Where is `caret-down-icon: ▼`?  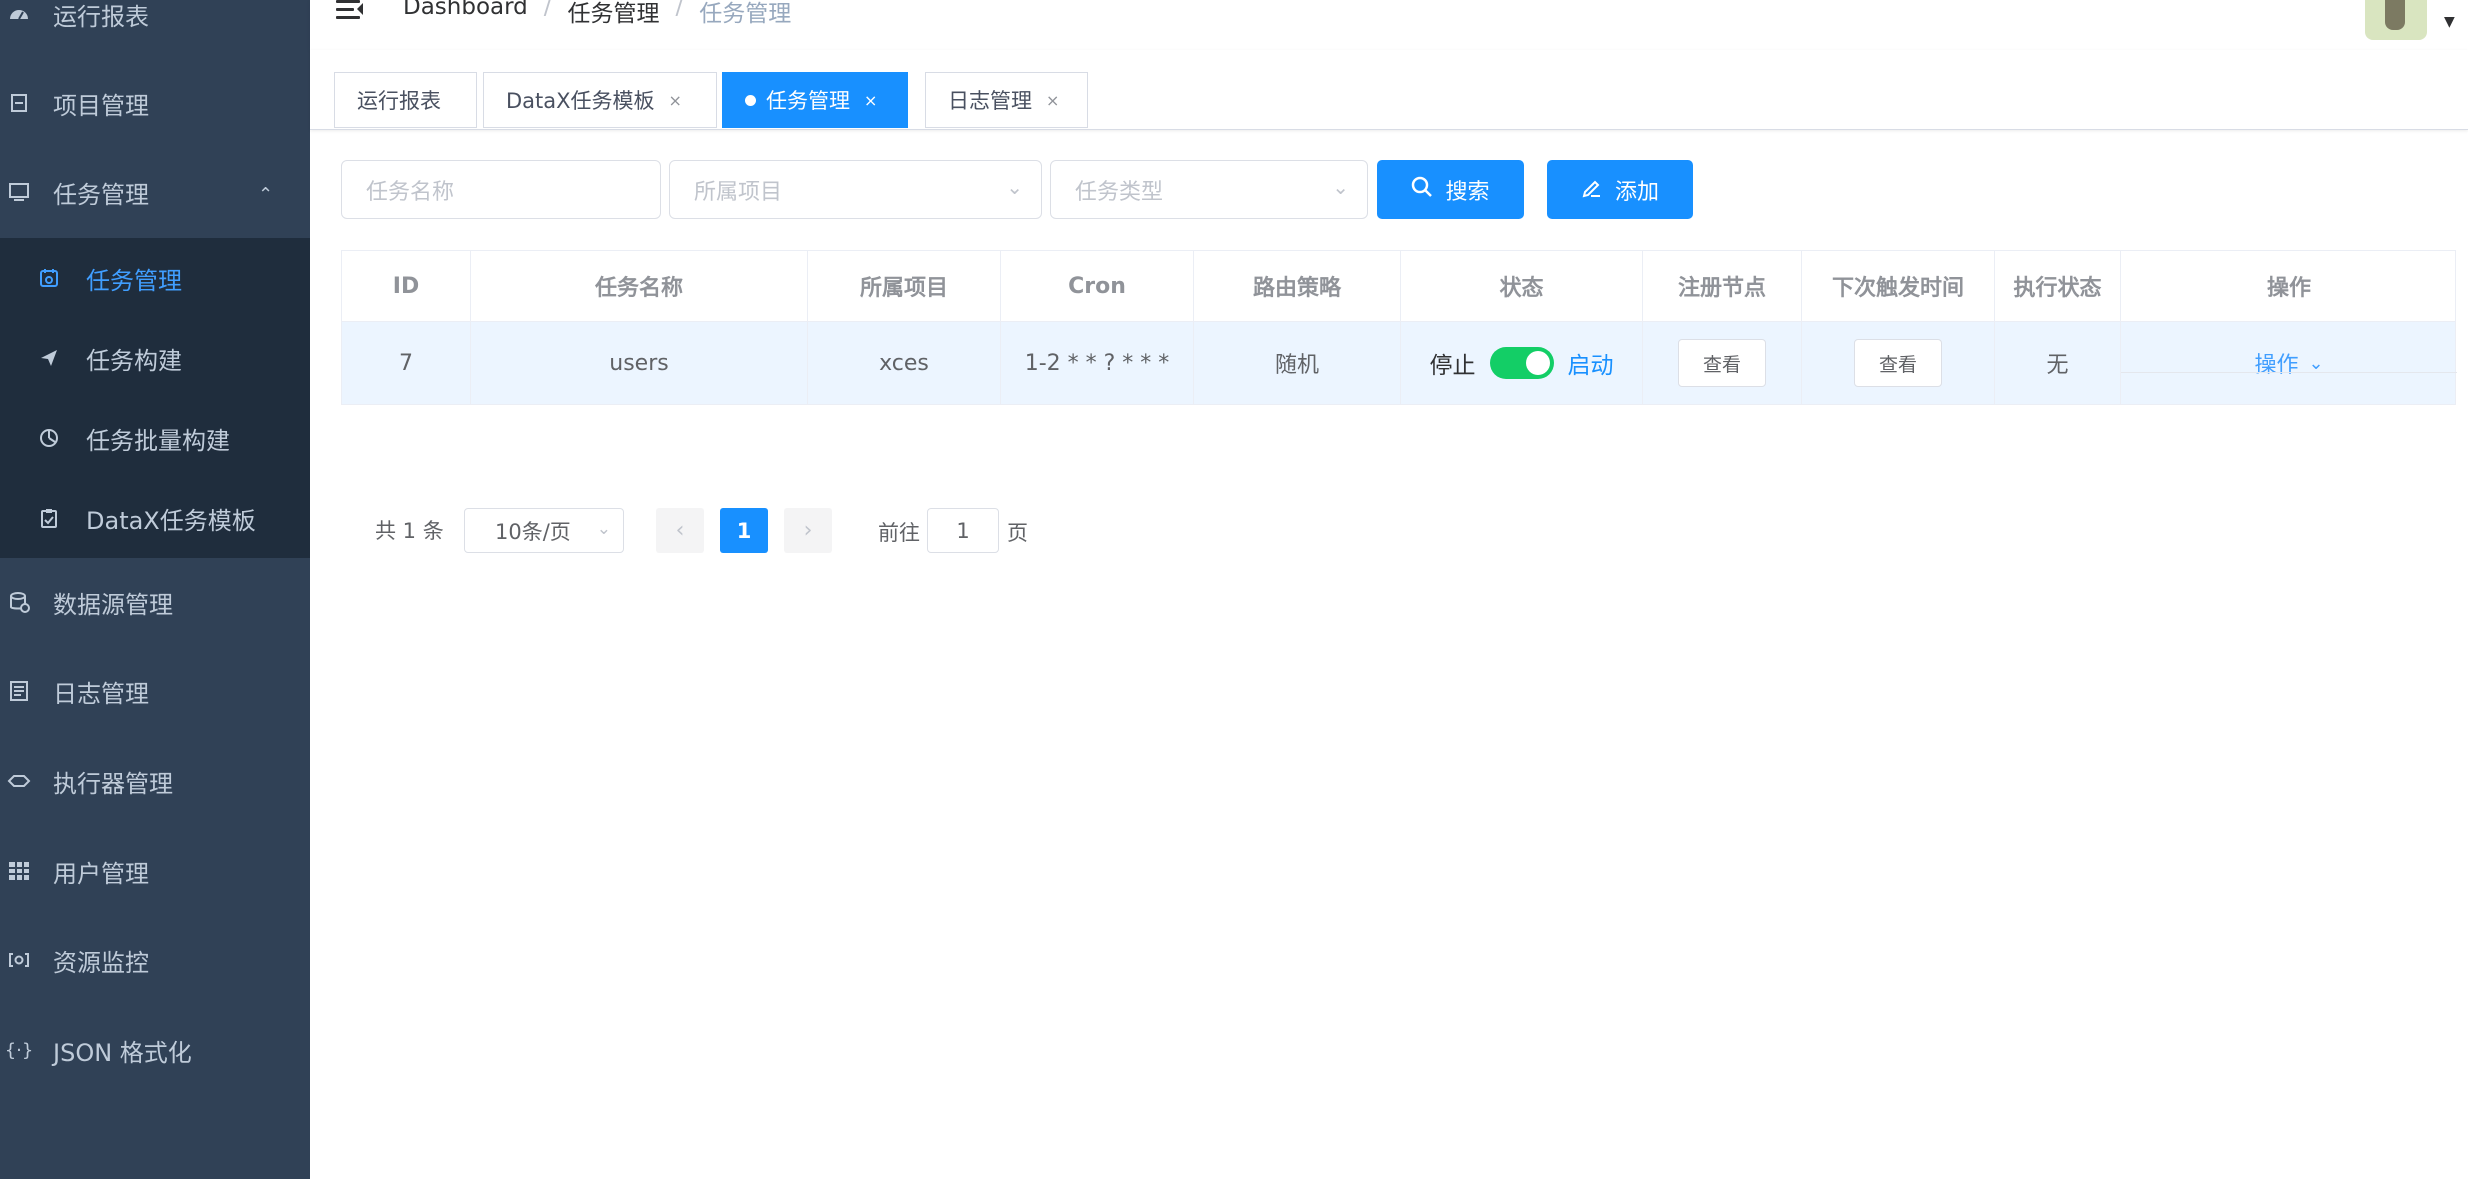
caret-down-icon: ▼ is located at coordinates (2449, 22).